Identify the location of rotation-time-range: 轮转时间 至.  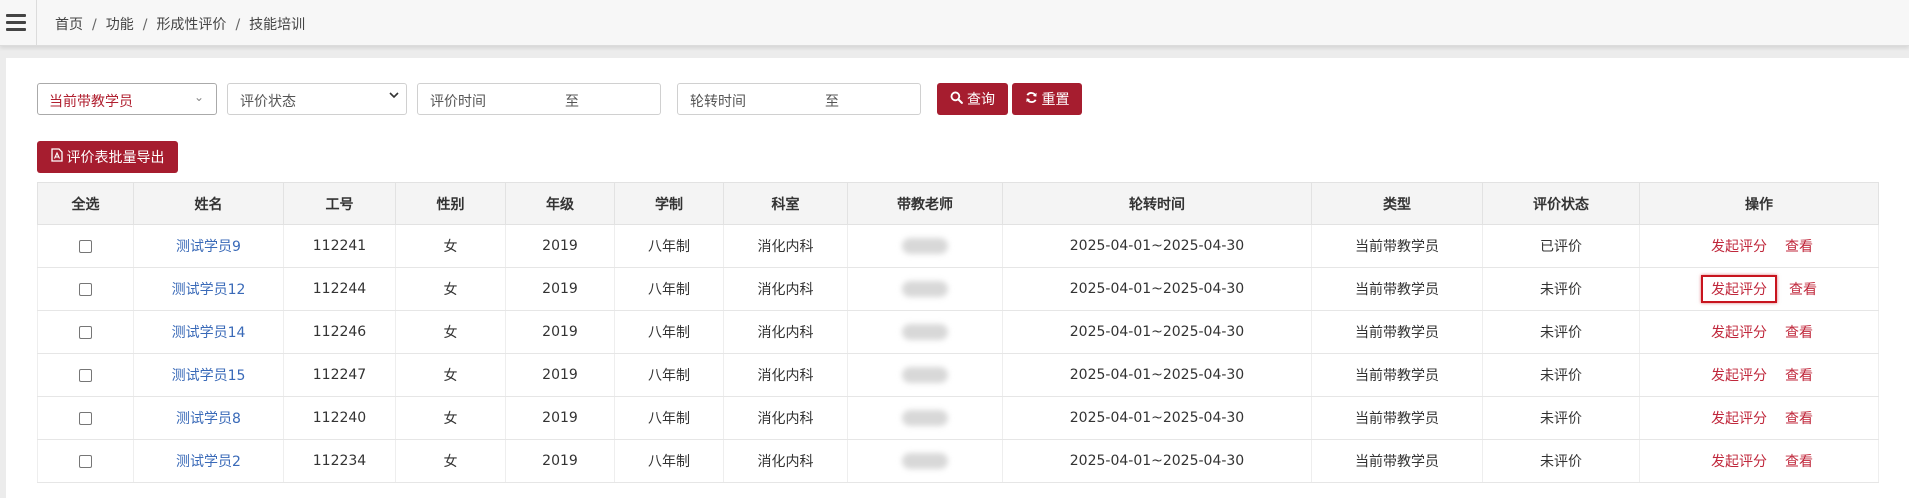
(799, 99).